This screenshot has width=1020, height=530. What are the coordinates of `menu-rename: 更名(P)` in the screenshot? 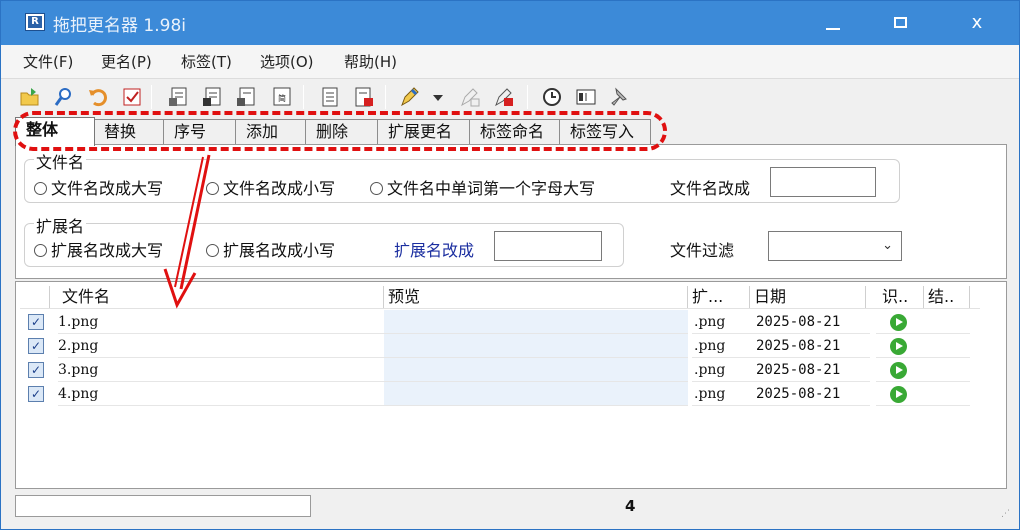 It's located at (126, 61).